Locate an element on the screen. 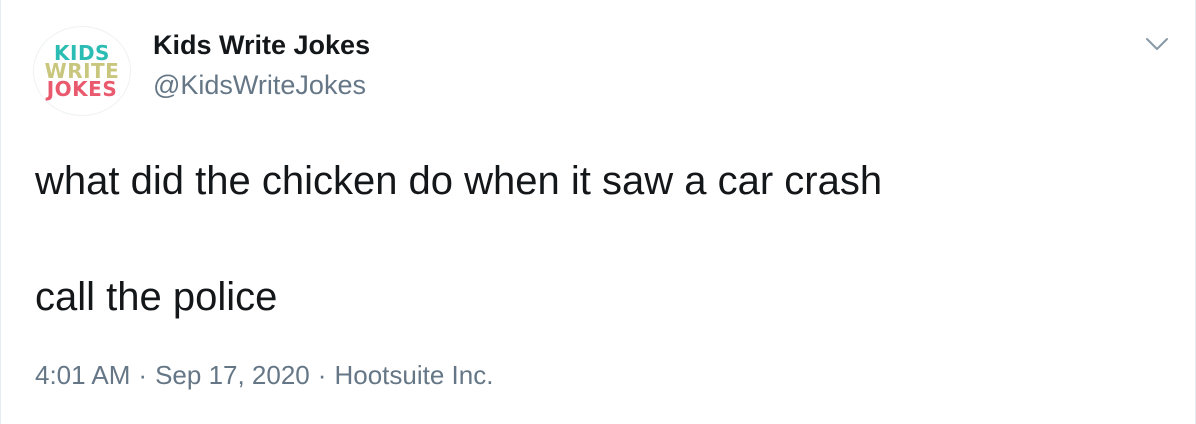 This screenshot has height=424, width=1196. tweet-text-line: call the police is located at coordinates (156, 297).